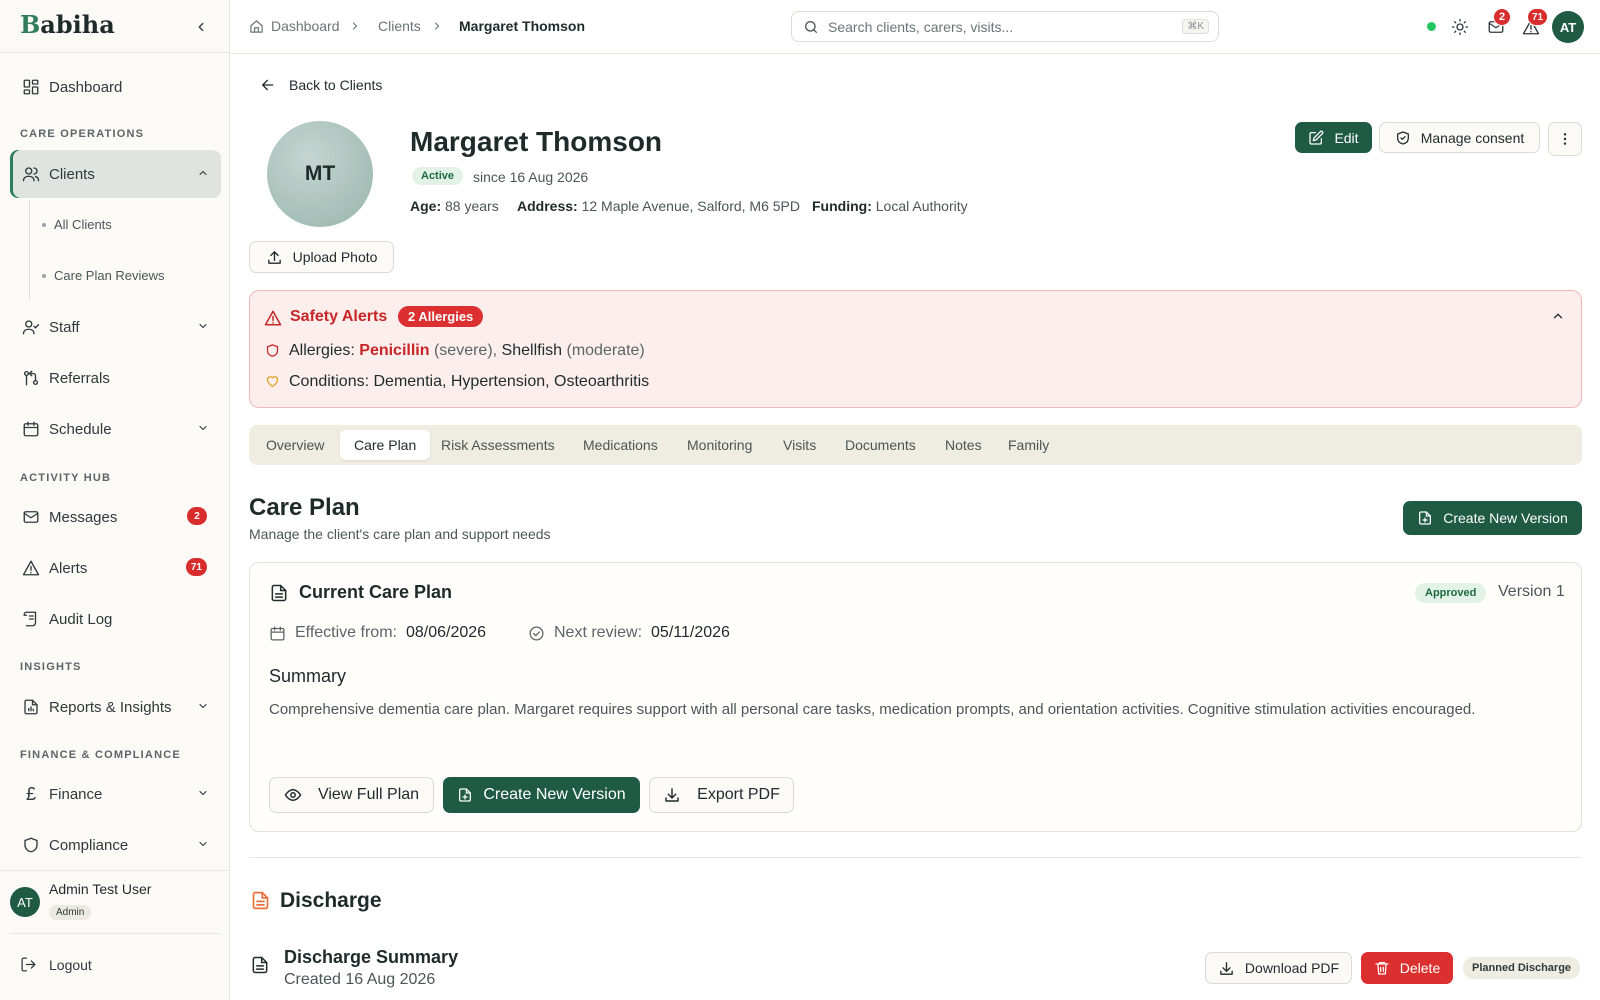  Describe the element at coordinates (115, 327) in the screenshot. I see `sidebar-item-staff: Staff` at that location.